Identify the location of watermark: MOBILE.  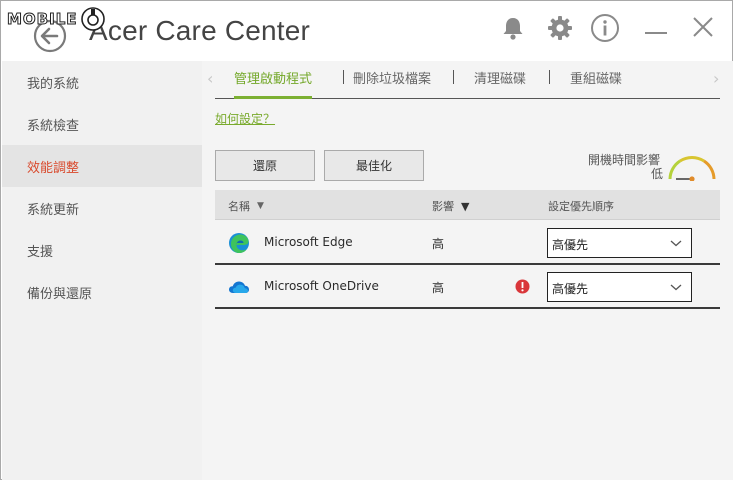
(56, 19).